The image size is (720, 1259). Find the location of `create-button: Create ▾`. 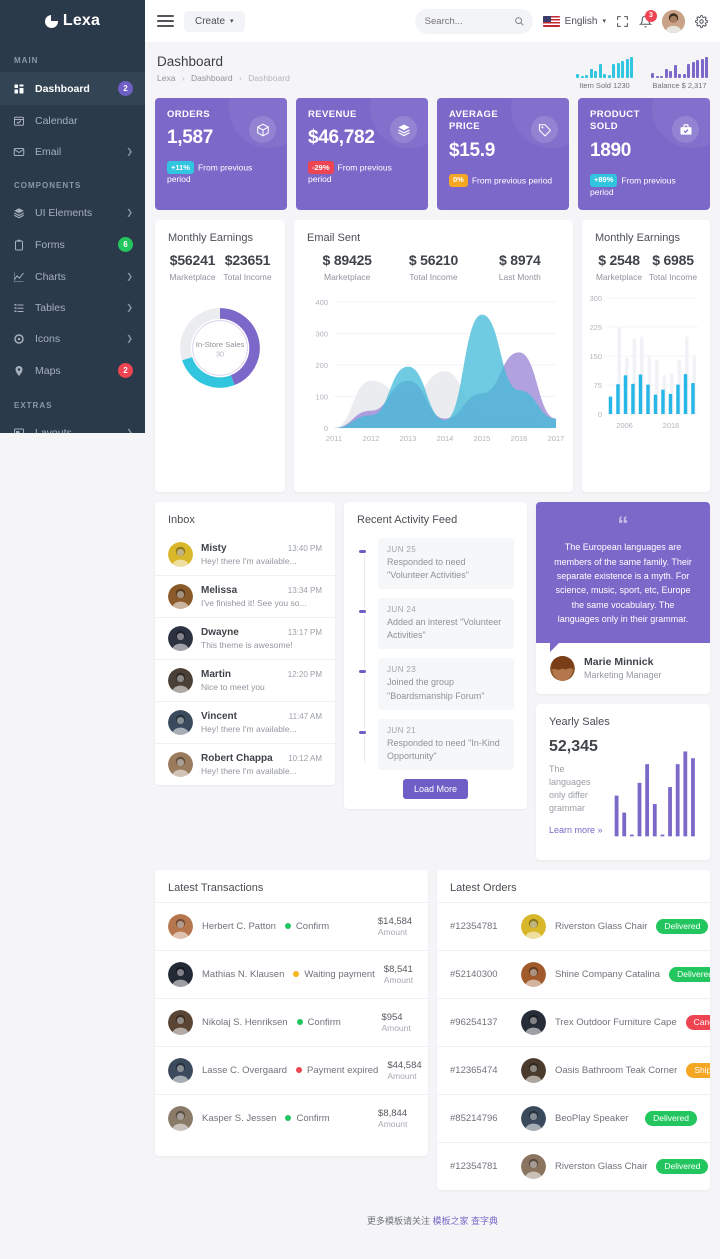

create-button: Create ▾ is located at coordinates (214, 21).